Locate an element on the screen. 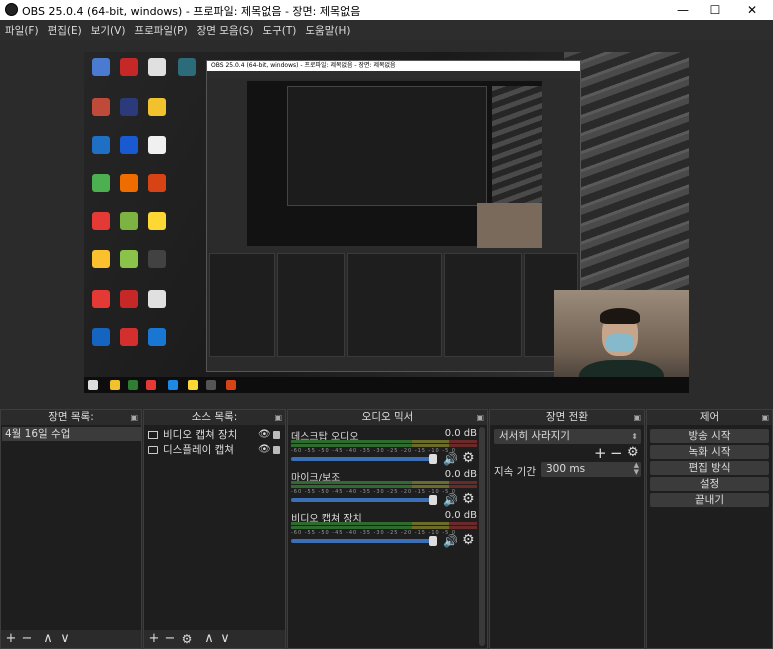 The image size is (773, 649). obs-icon is located at coordinates (211, 385).